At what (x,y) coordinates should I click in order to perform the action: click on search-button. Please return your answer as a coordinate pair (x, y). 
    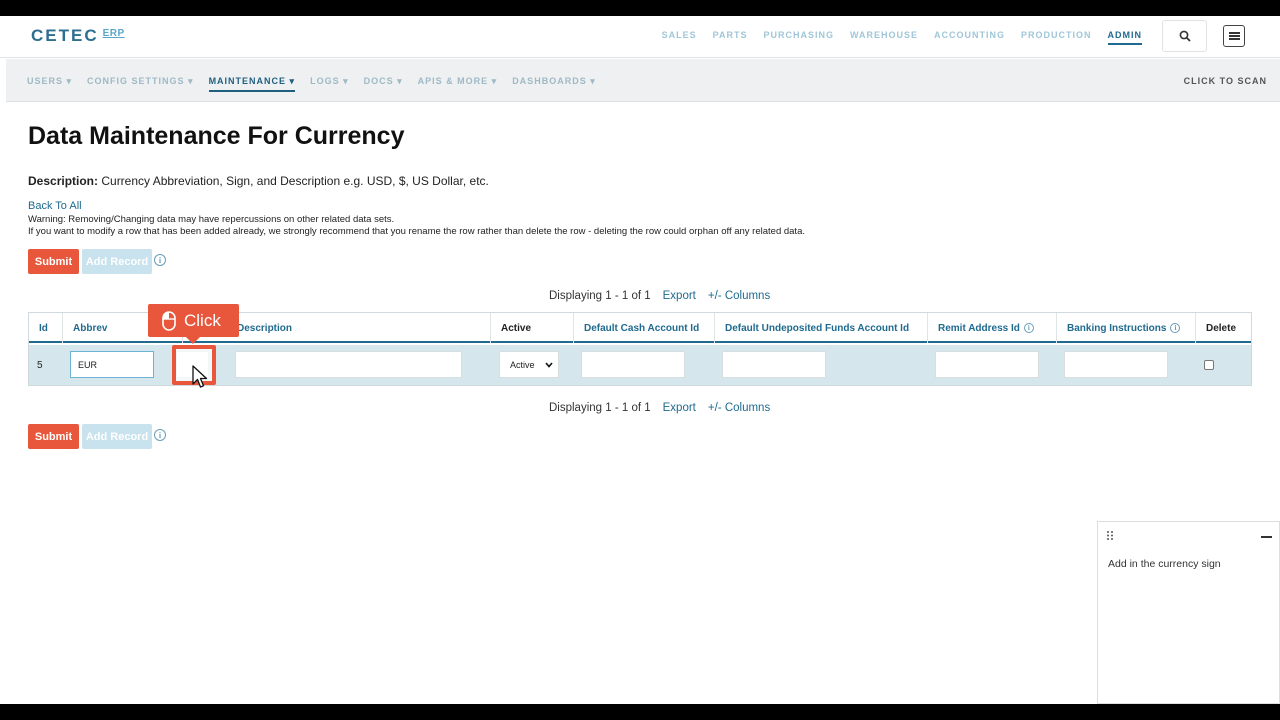
    Looking at the image, I should click on (1184, 36).